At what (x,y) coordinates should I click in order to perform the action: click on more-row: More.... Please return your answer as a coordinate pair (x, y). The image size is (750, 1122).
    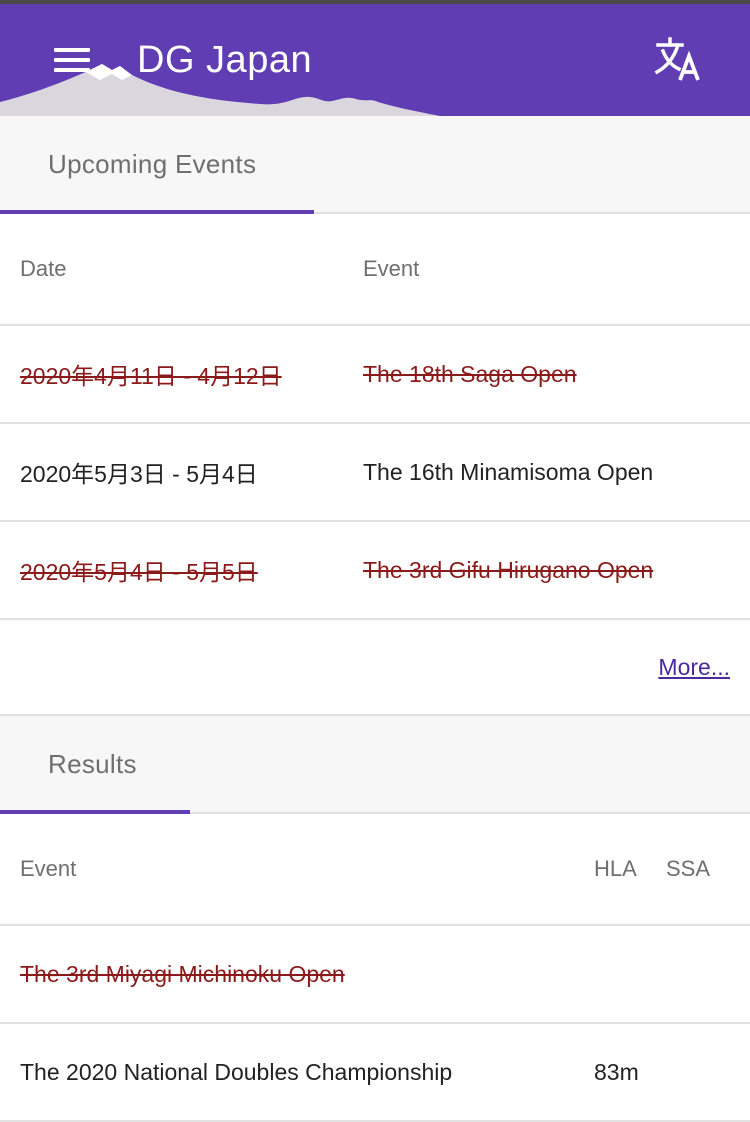
    Looking at the image, I should click on (375, 668).